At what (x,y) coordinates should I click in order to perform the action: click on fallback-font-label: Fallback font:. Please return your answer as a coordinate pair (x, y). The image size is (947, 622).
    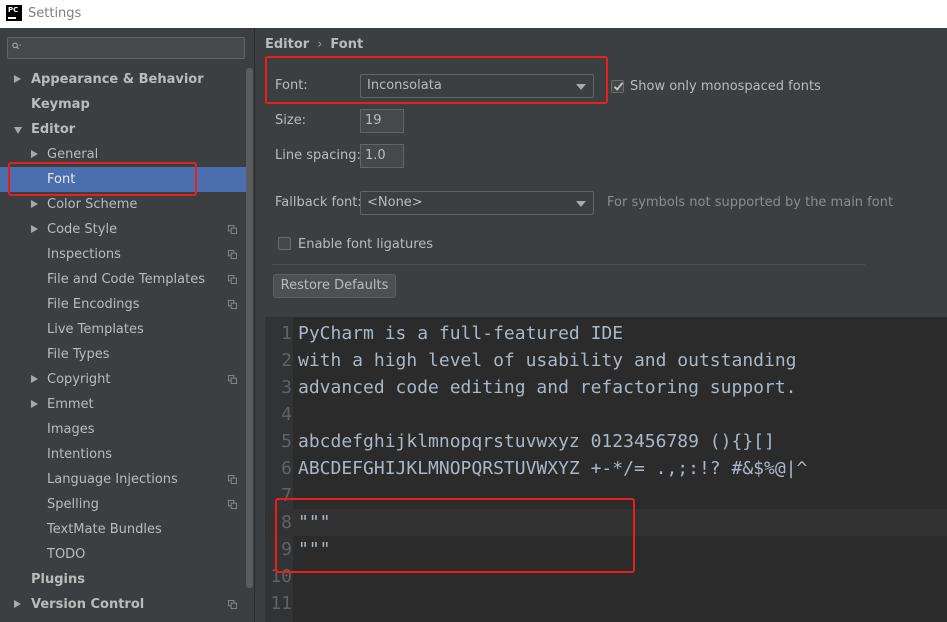
    Looking at the image, I should click on (318, 202).